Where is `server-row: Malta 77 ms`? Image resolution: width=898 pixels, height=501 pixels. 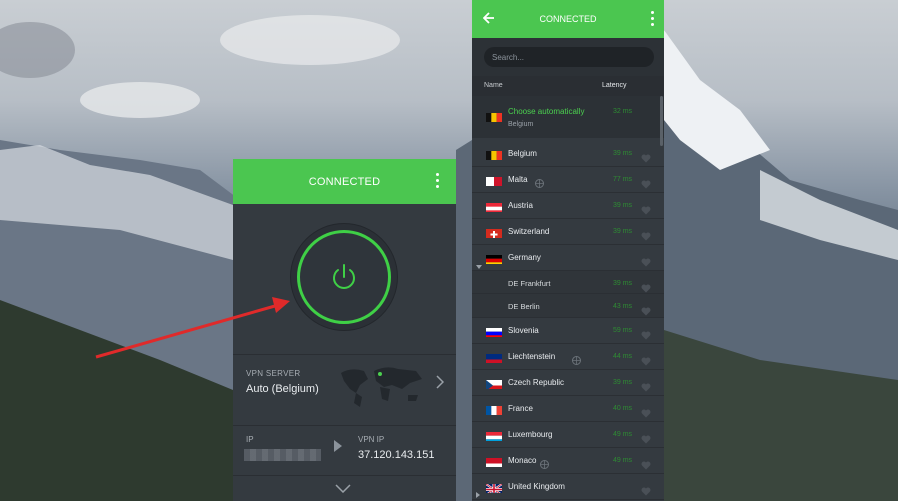 server-row: Malta 77 ms is located at coordinates (568, 180).